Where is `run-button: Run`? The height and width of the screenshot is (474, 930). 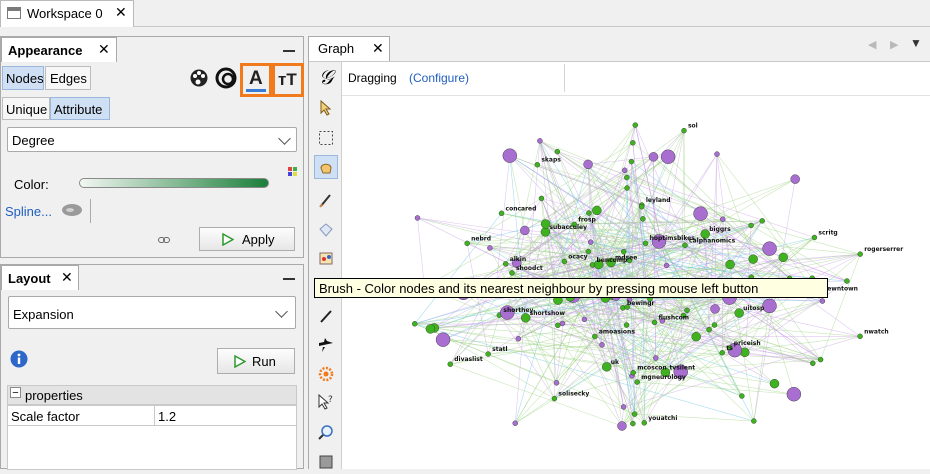 run-button: Run is located at coordinates (256, 361).